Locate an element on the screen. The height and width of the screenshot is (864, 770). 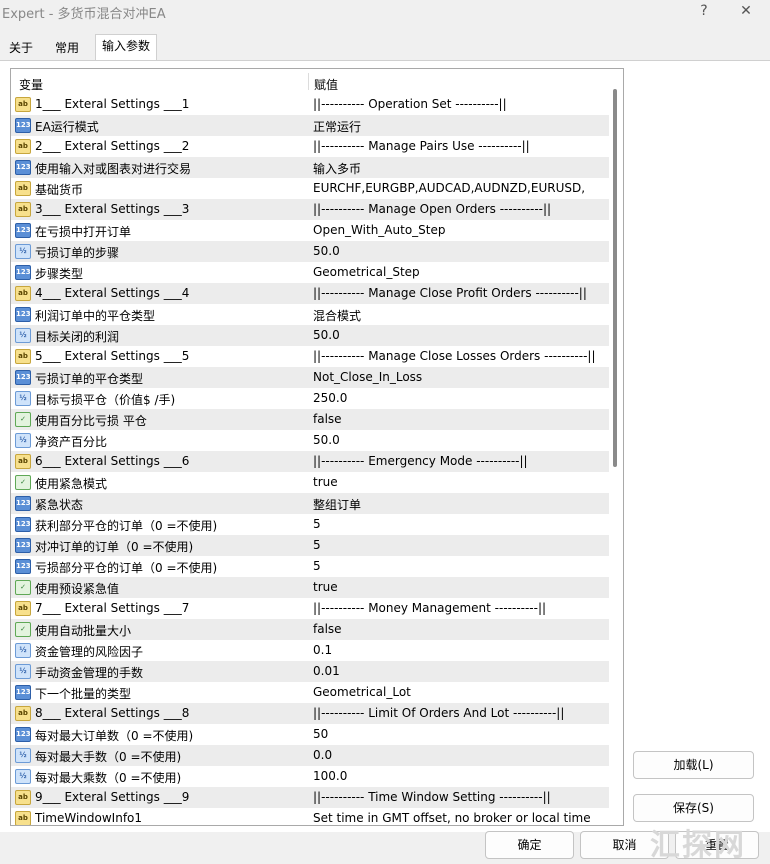
boolean-type-icon: ✓ is located at coordinates (23, 587).